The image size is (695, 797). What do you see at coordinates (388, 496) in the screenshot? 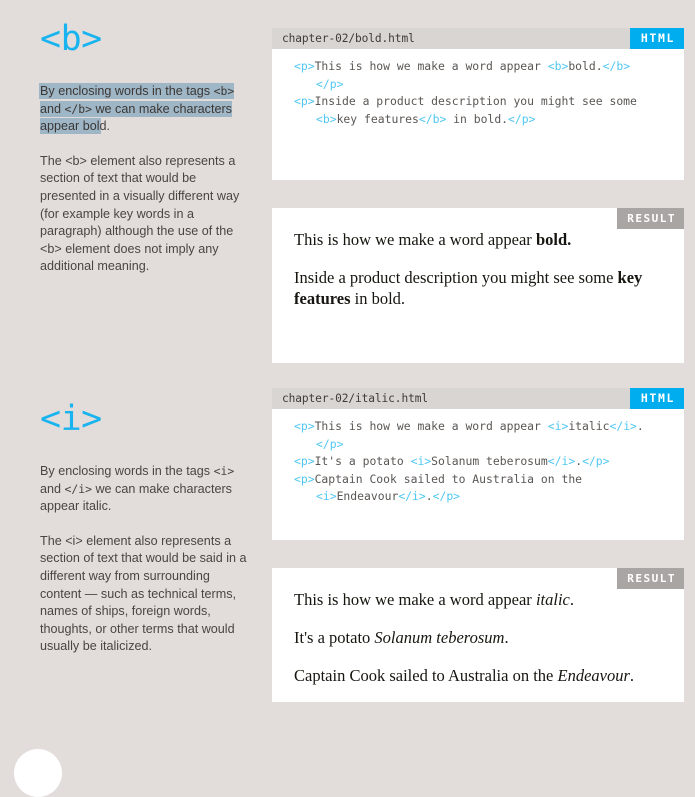
I see `code-line: <i>Endeavour</i>.</p>` at bounding box center [388, 496].